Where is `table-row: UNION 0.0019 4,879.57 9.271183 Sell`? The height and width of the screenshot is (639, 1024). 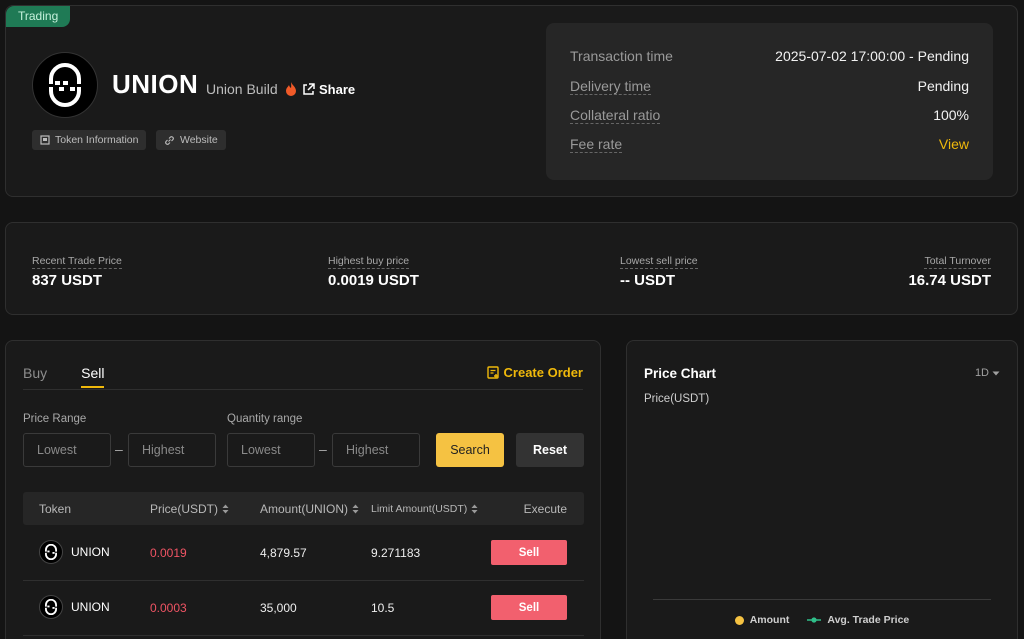
table-row: UNION 0.0019 4,879.57 9.271183 Sell is located at coordinates (303, 553).